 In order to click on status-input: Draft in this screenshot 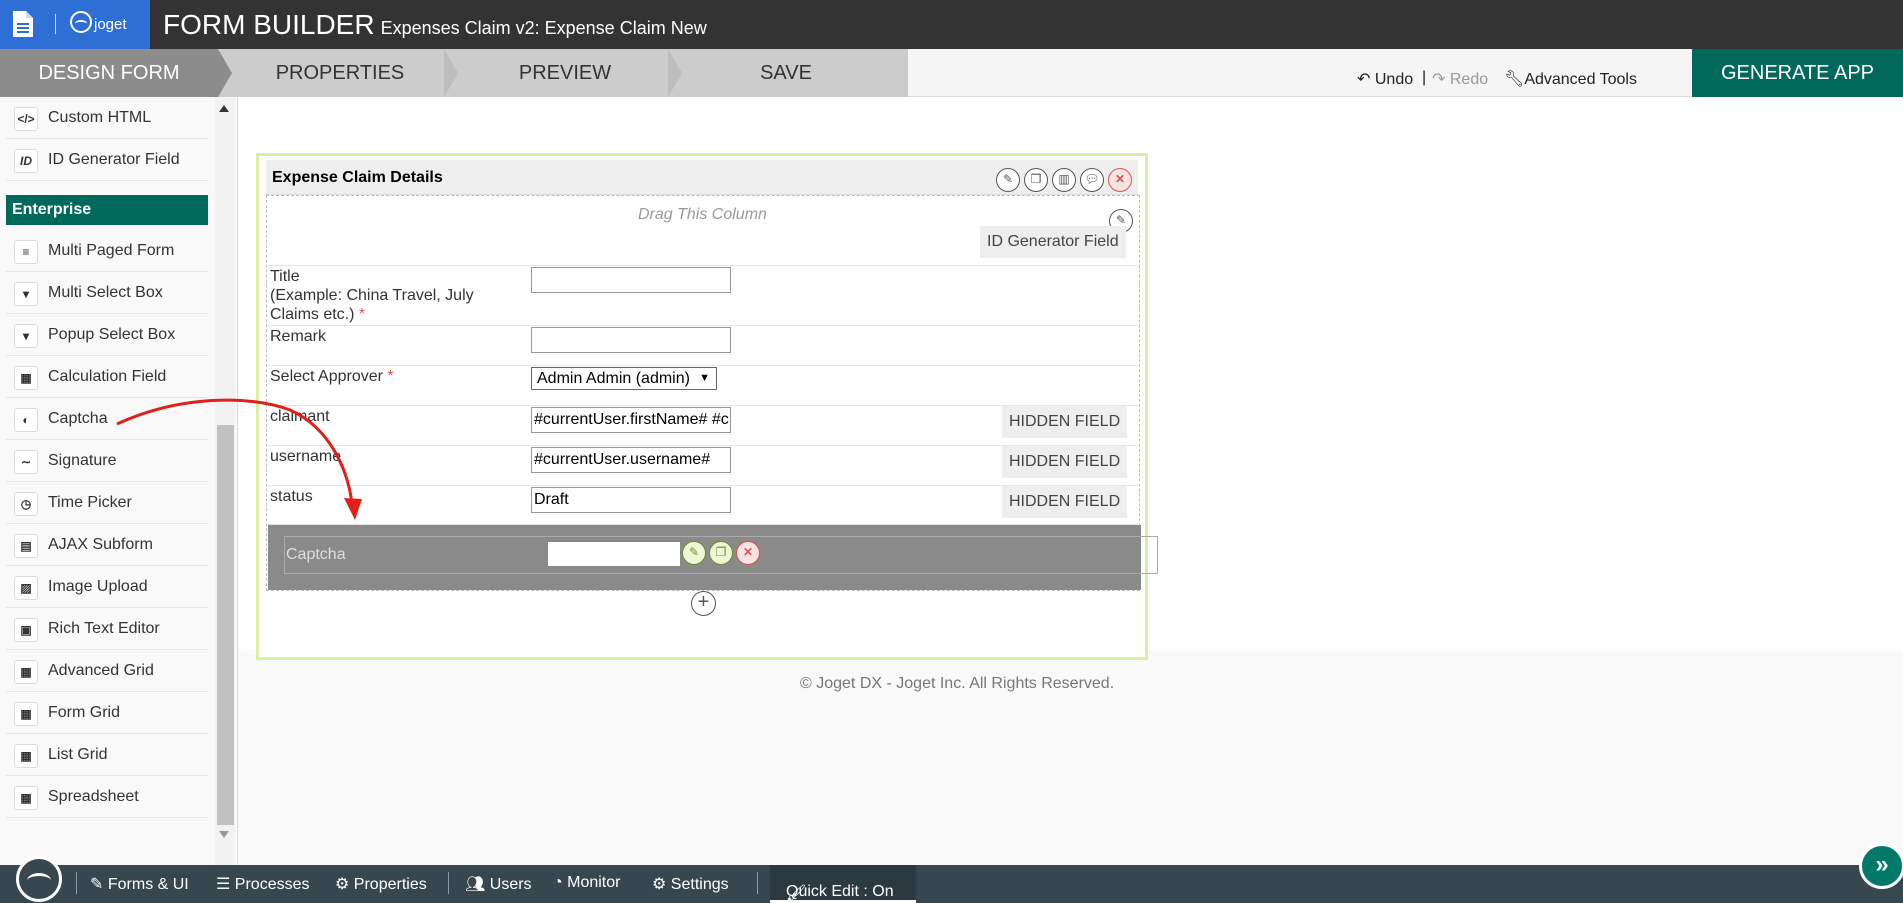, I will do `click(631, 500)`.